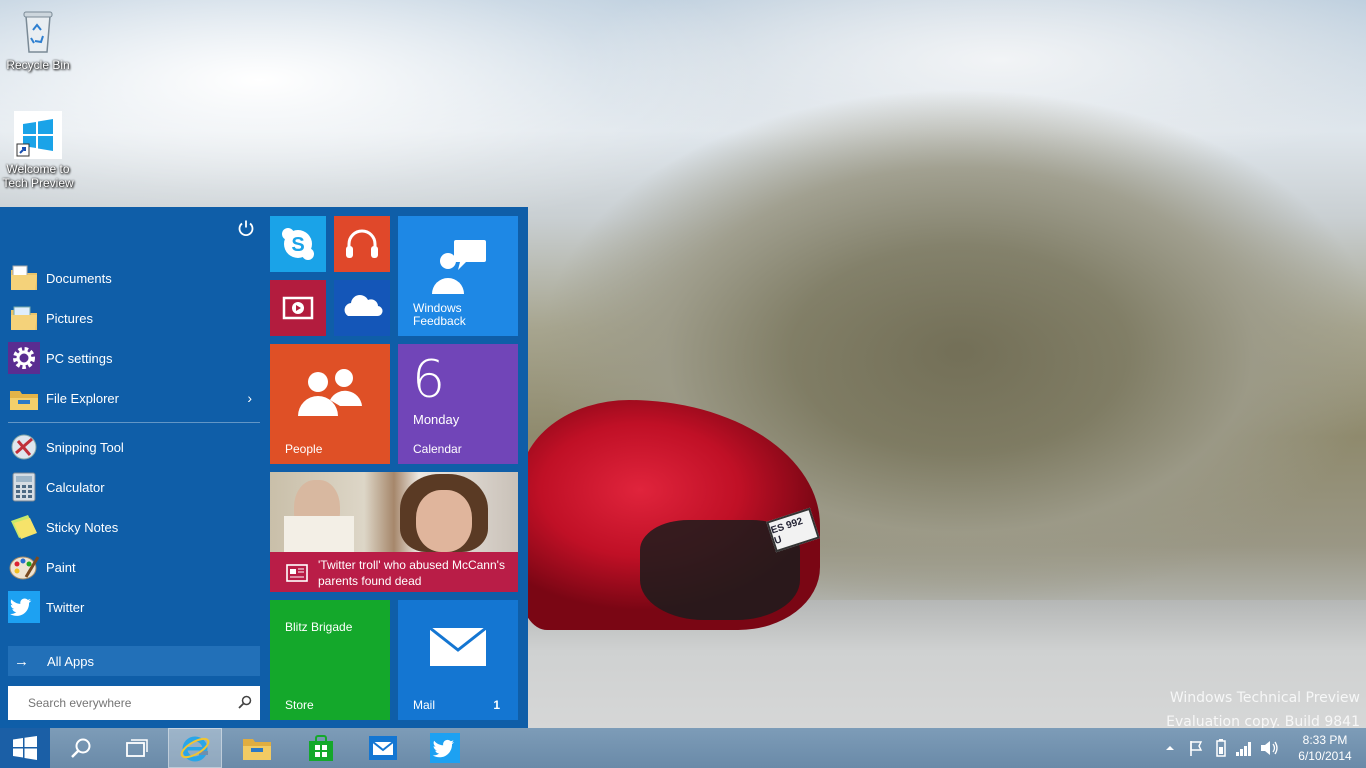 Image resolution: width=1366 pixels, height=768 pixels. I want to click on start-item-calculator: Calculator, so click(130, 487).